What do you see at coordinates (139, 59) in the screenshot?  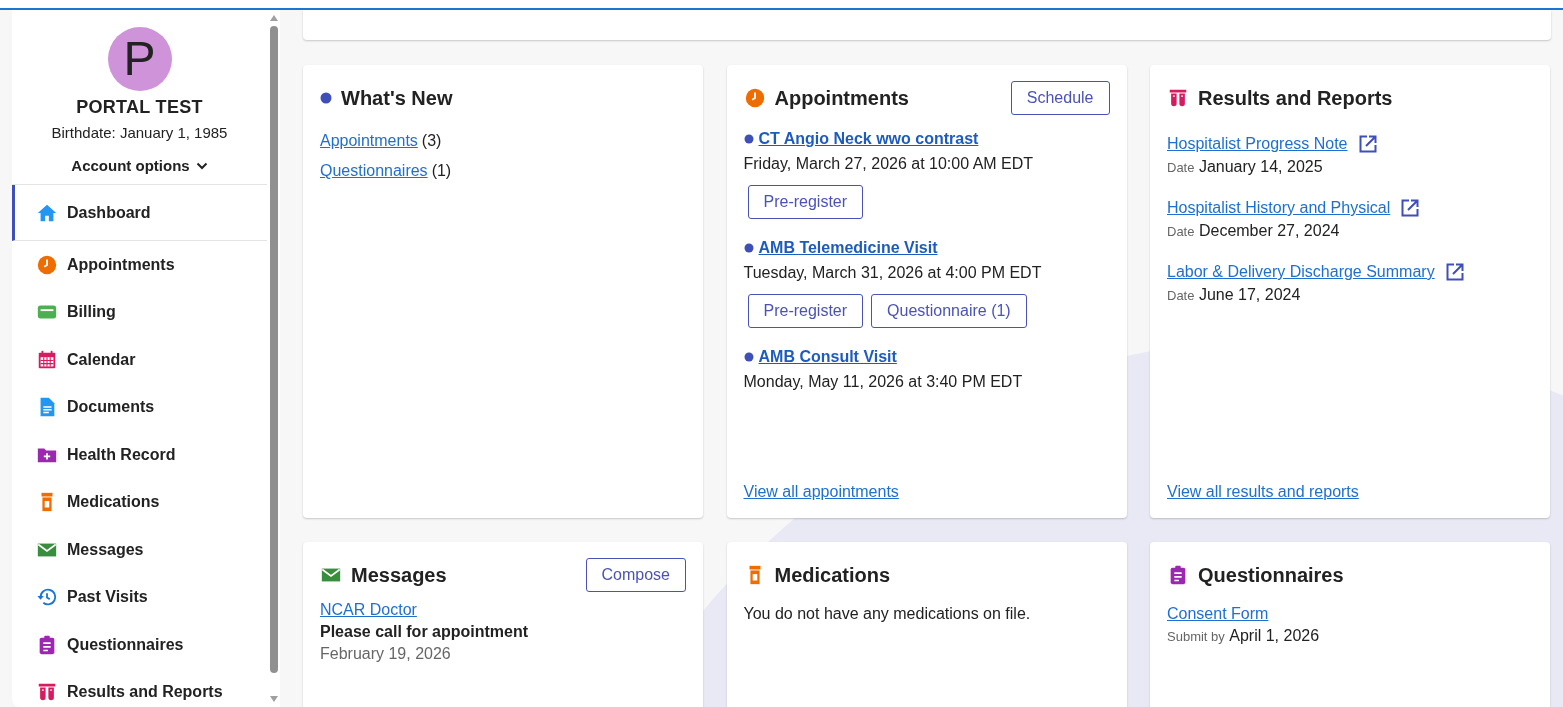 I see `avatar: P` at bounding box center [139, 59].